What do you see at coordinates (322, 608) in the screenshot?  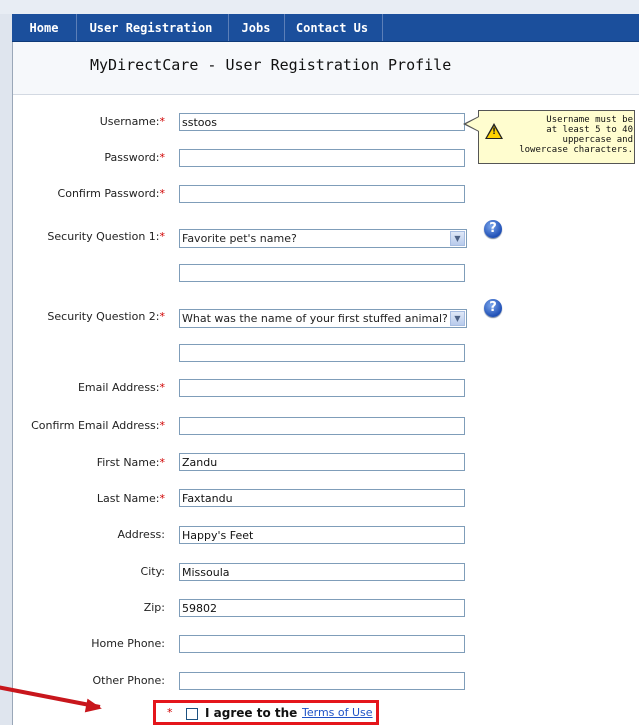 I see `zip-input: 59802` at bounding box center [322, 608].